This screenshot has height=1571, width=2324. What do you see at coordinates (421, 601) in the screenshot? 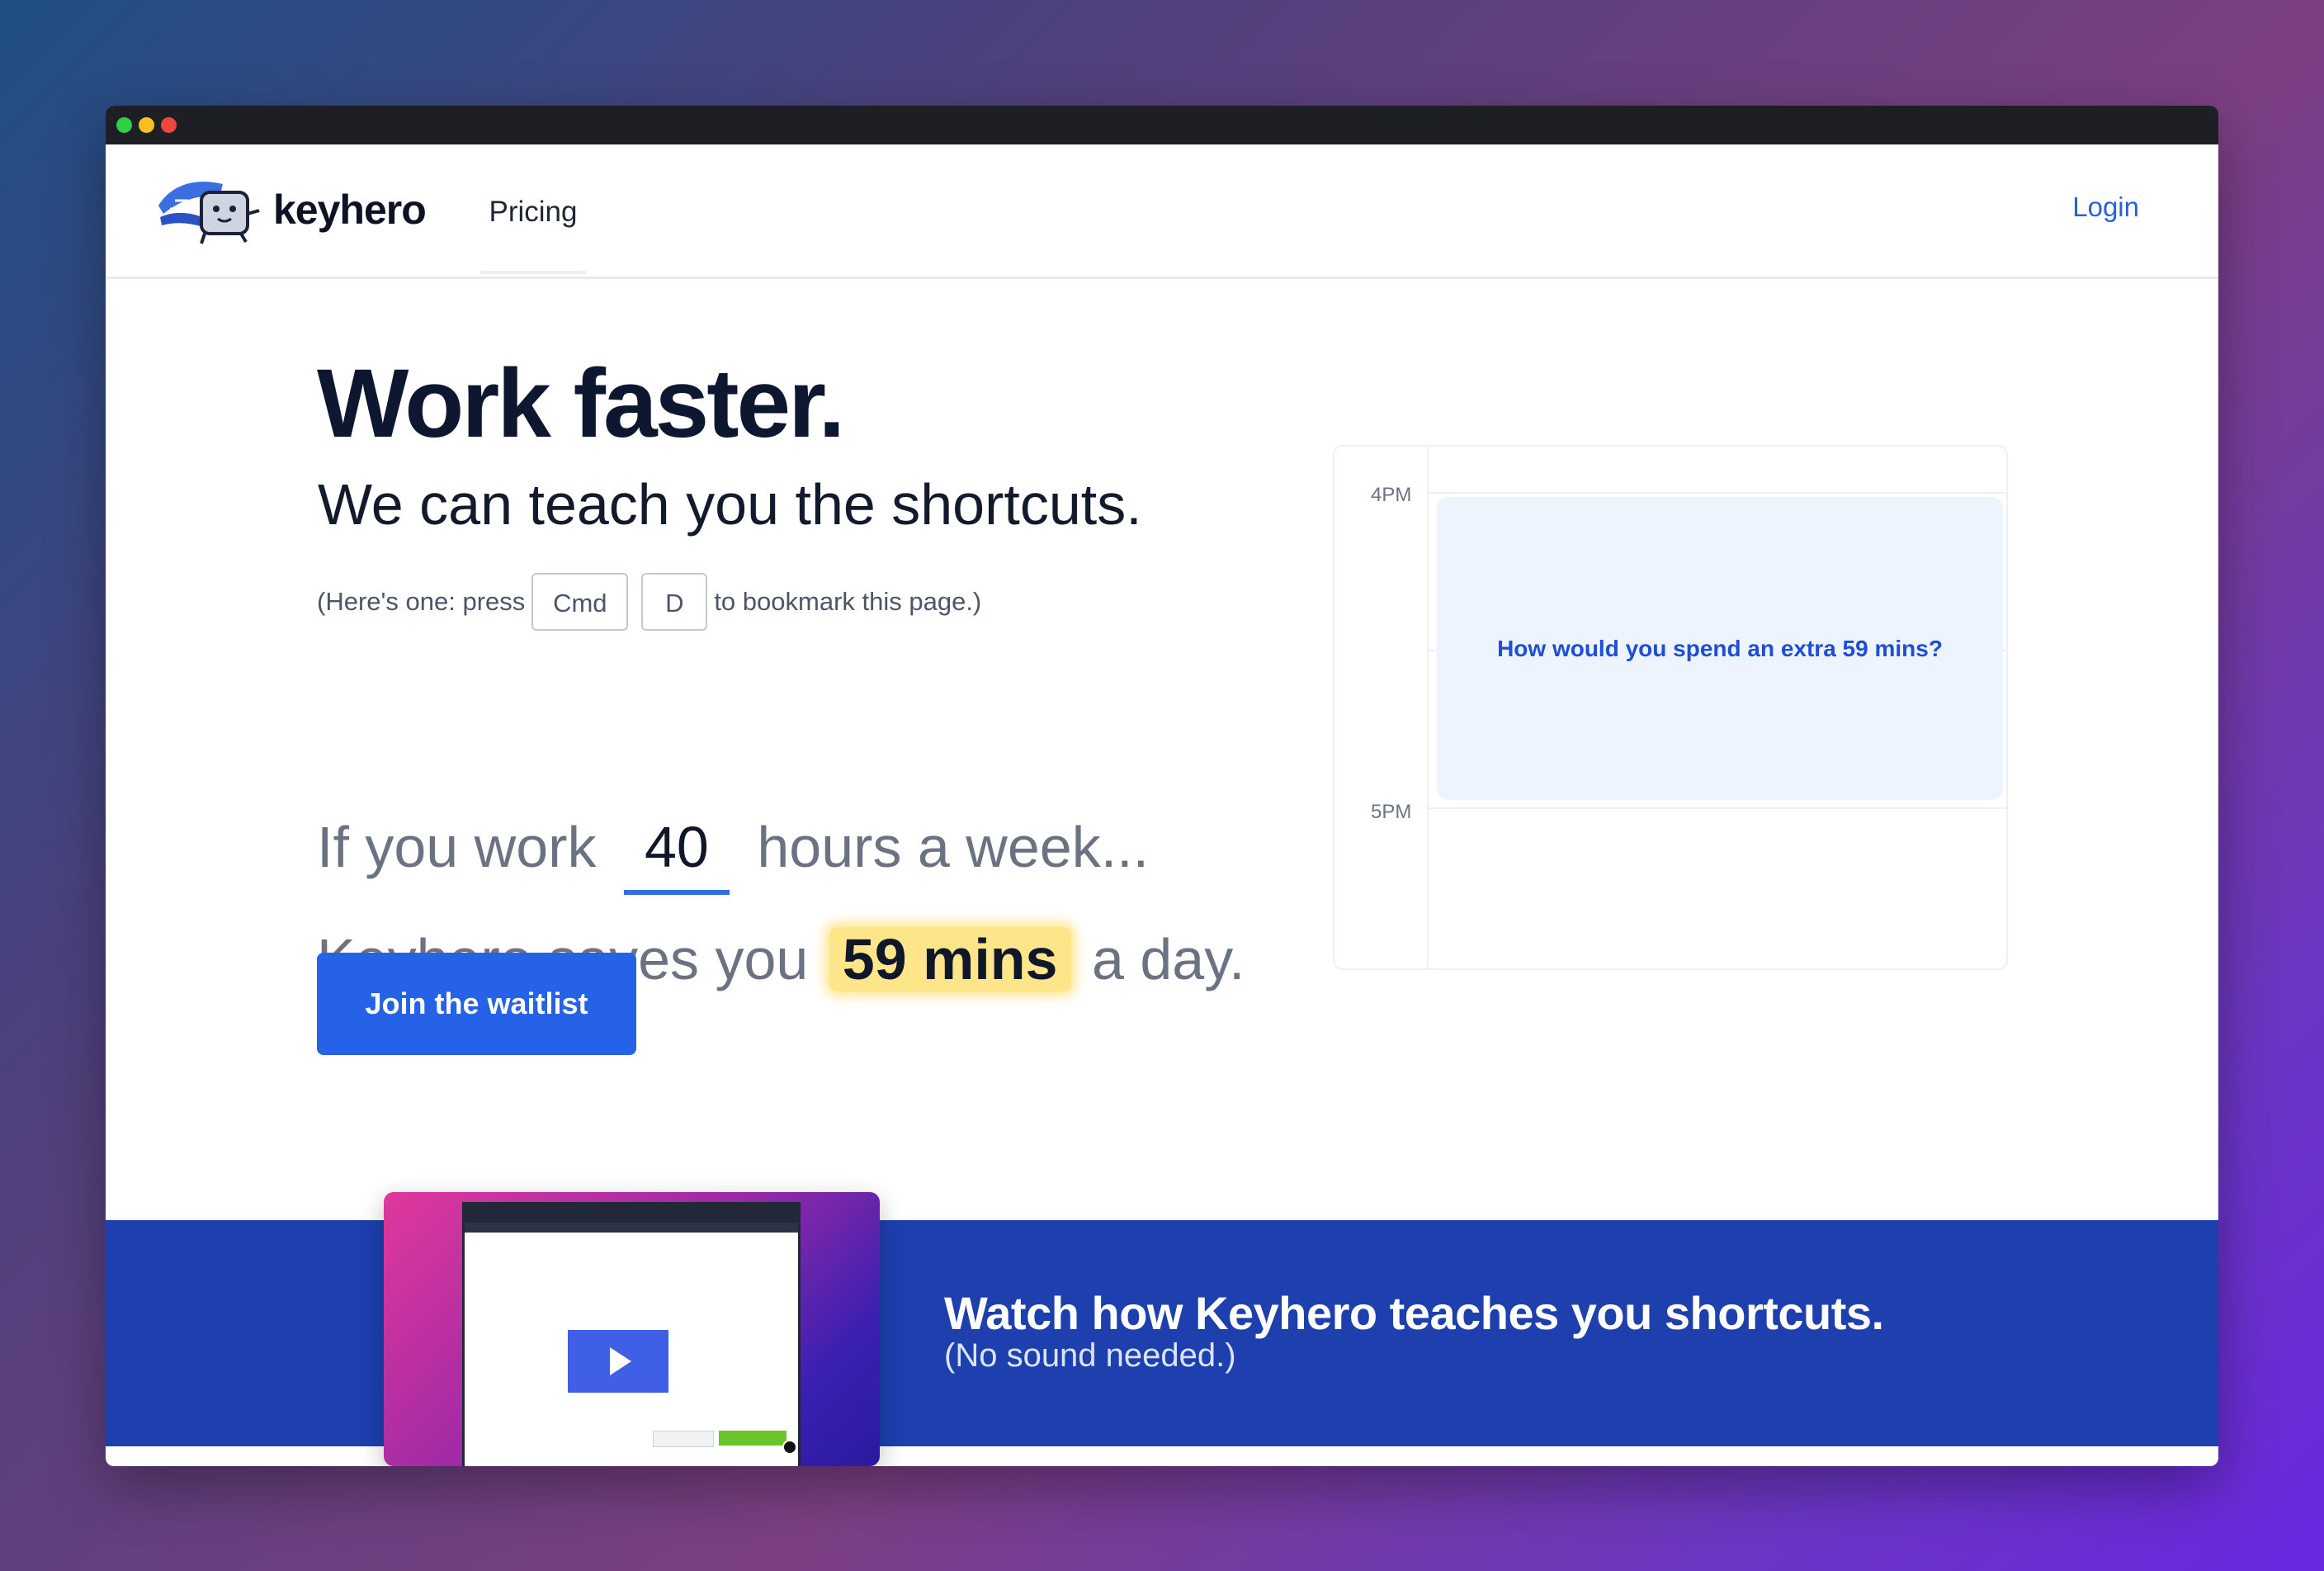
I see `hint-prefix: (Here's one: press` at bounding box center [421, 601].